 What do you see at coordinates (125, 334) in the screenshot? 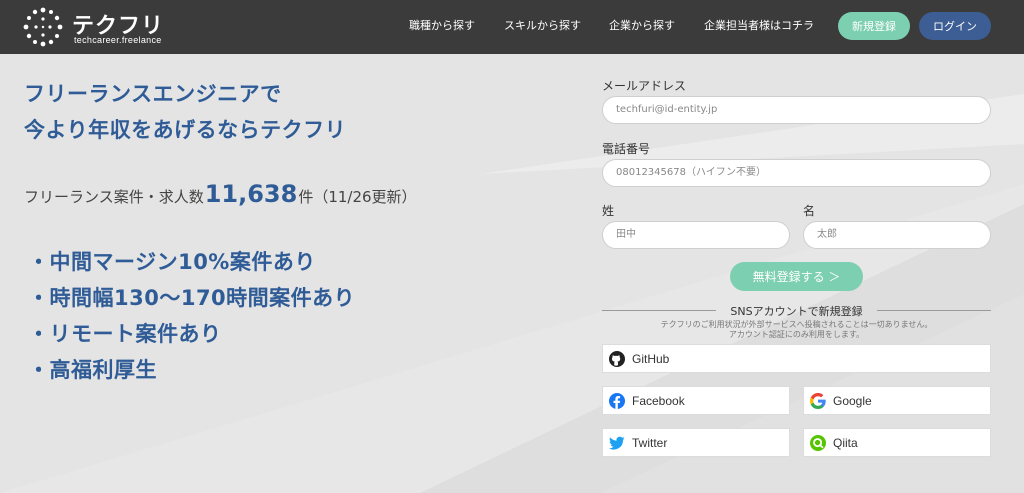
I see `feature-item: ・リモート案件あり` at bounding box center [125, 334].